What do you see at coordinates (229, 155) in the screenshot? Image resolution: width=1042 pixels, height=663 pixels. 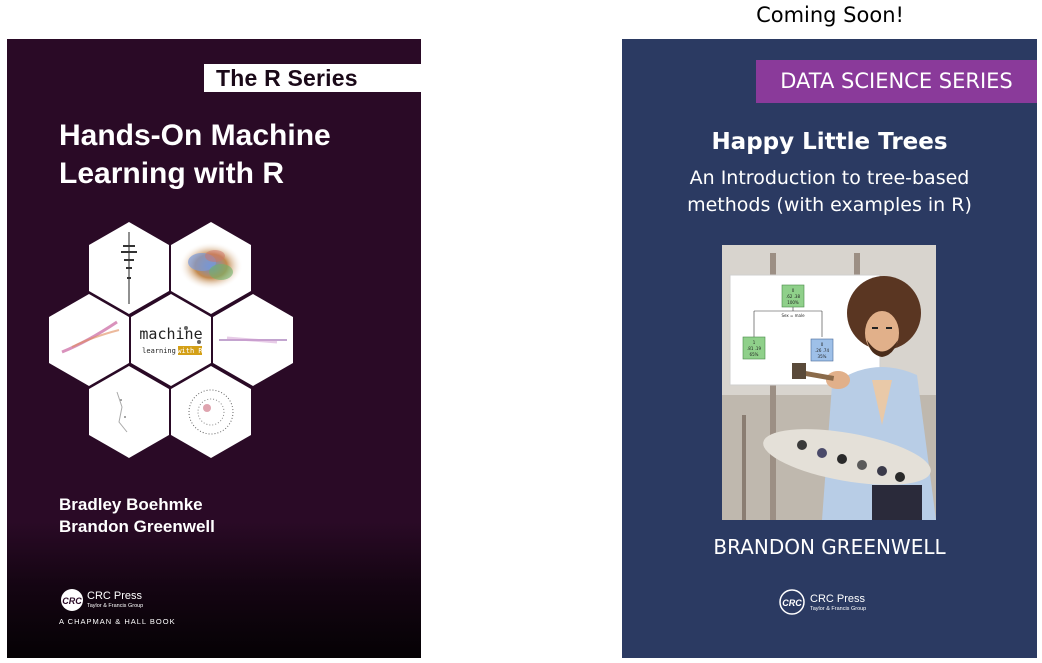 I see `book-title: Hands-On Machine Learning with R` at bounding box center [229, 155].